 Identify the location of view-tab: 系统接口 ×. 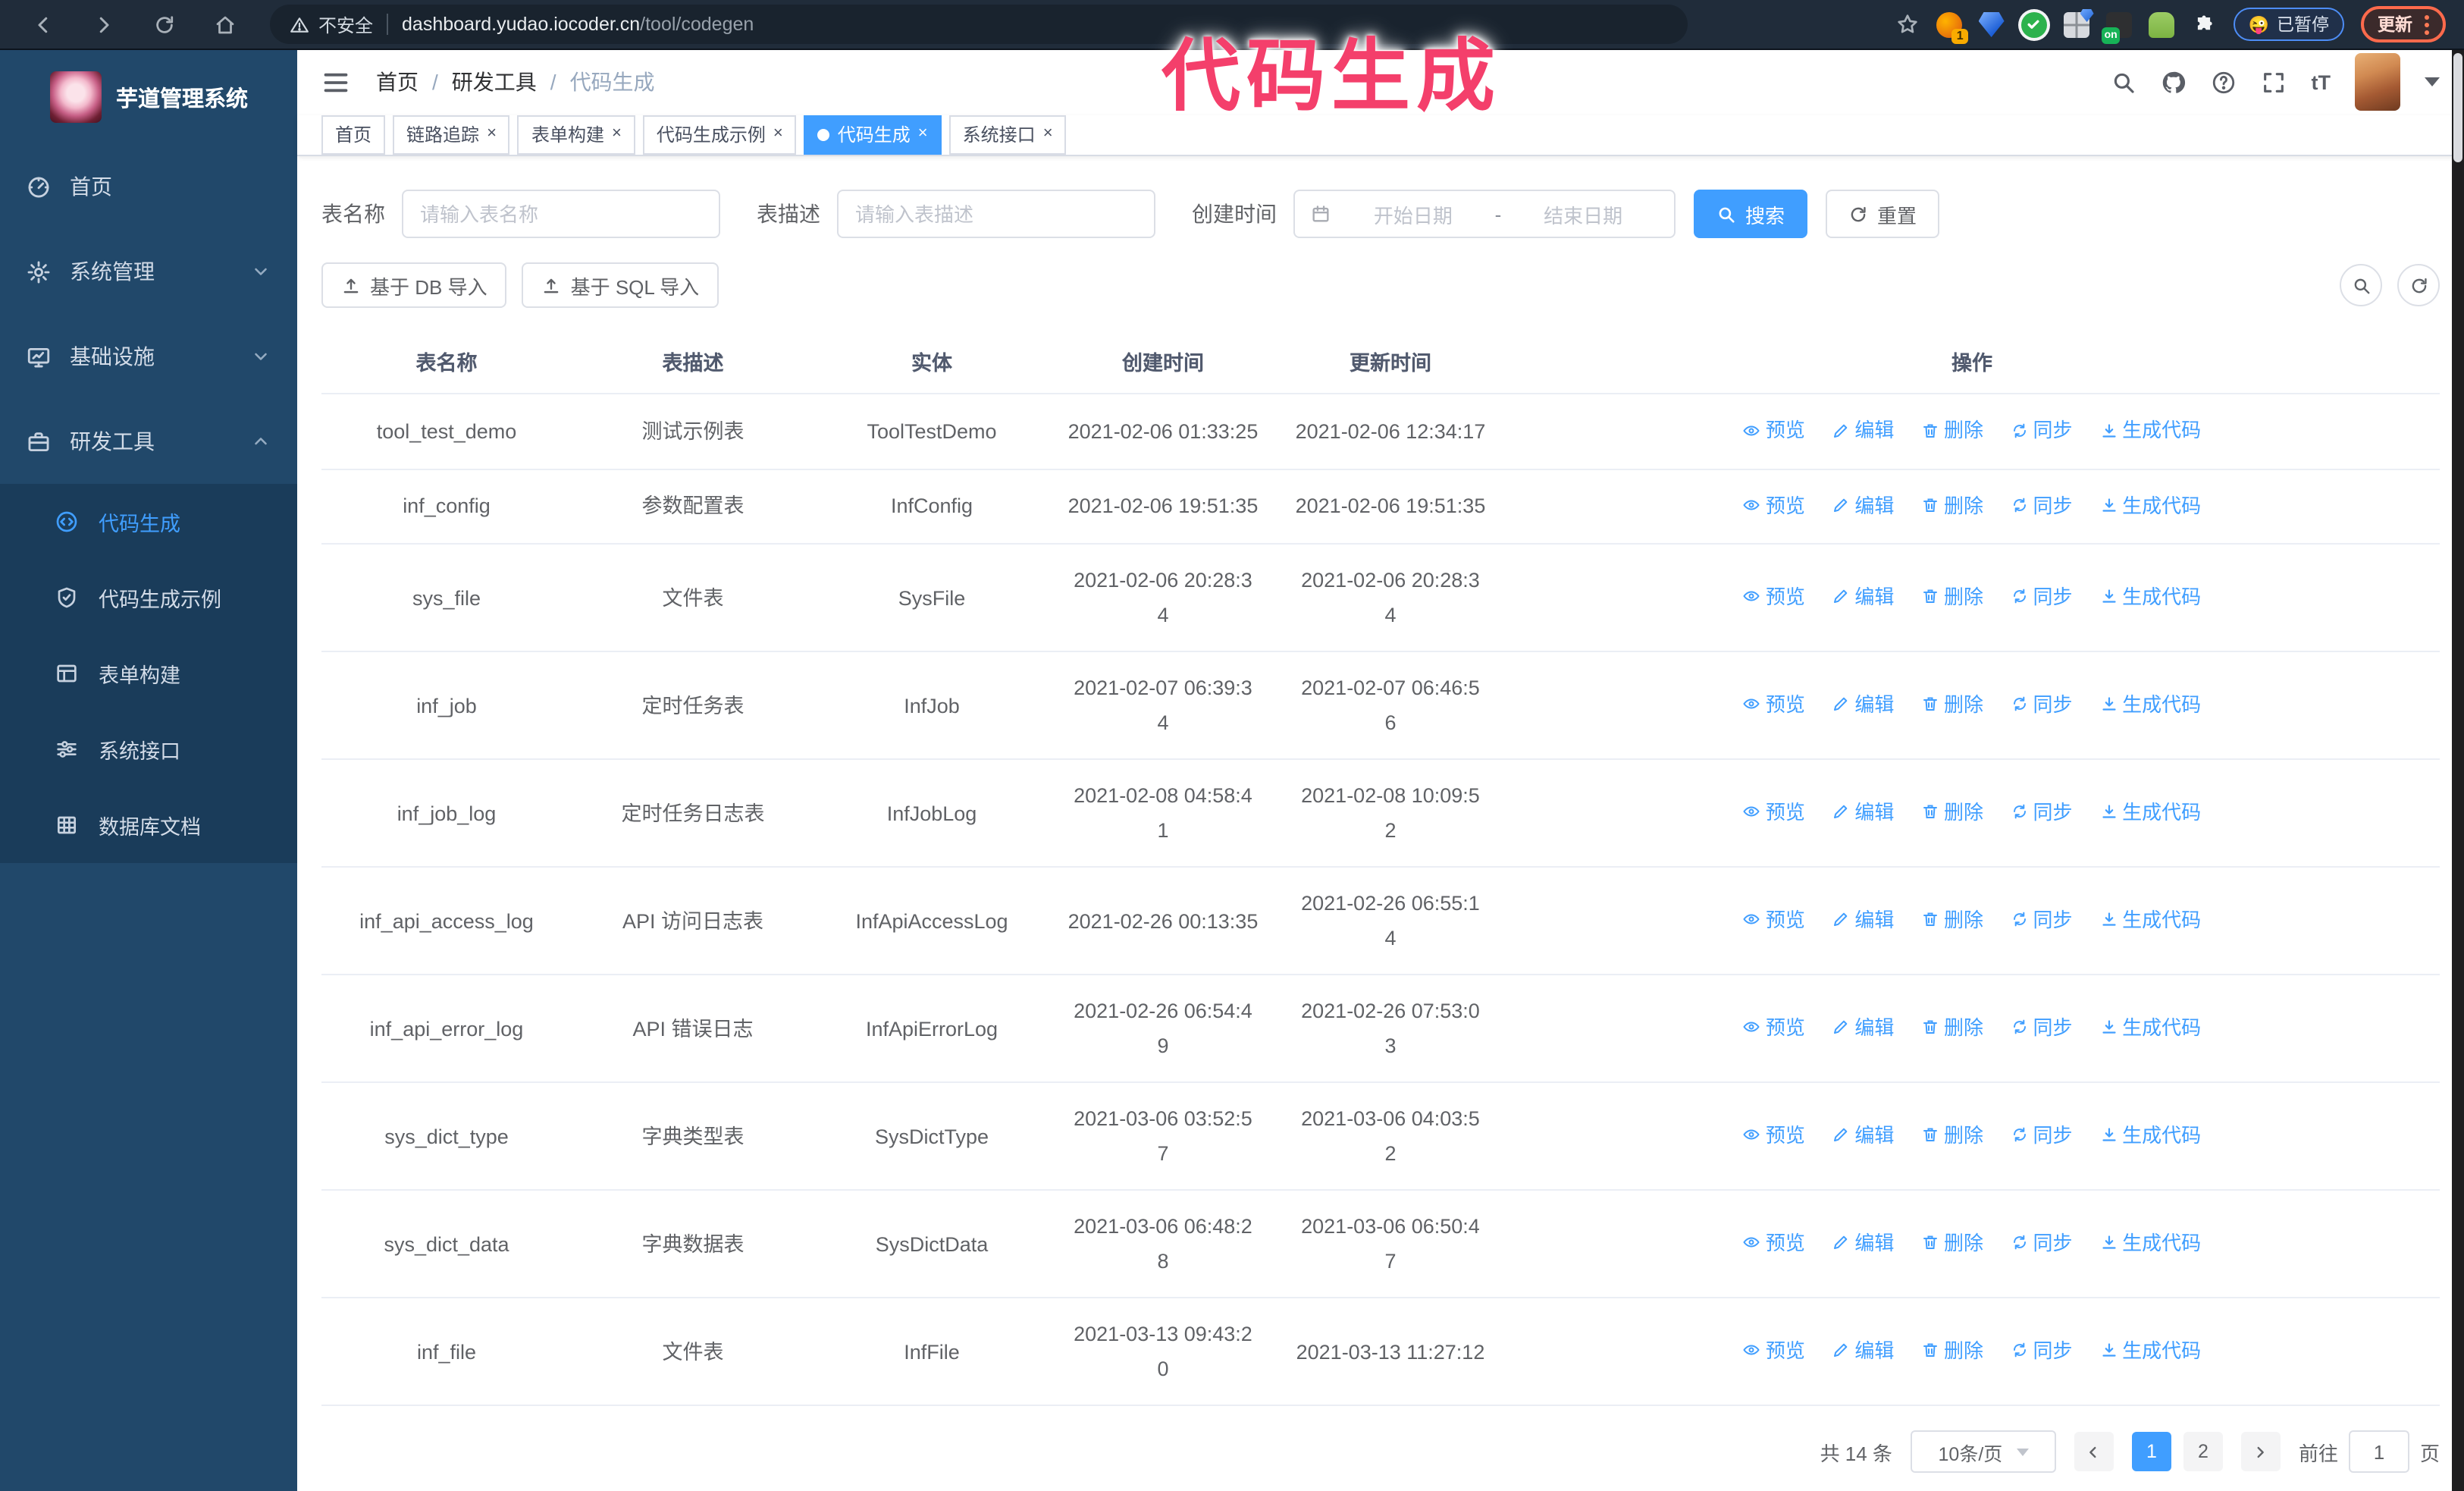
(1007, 135).